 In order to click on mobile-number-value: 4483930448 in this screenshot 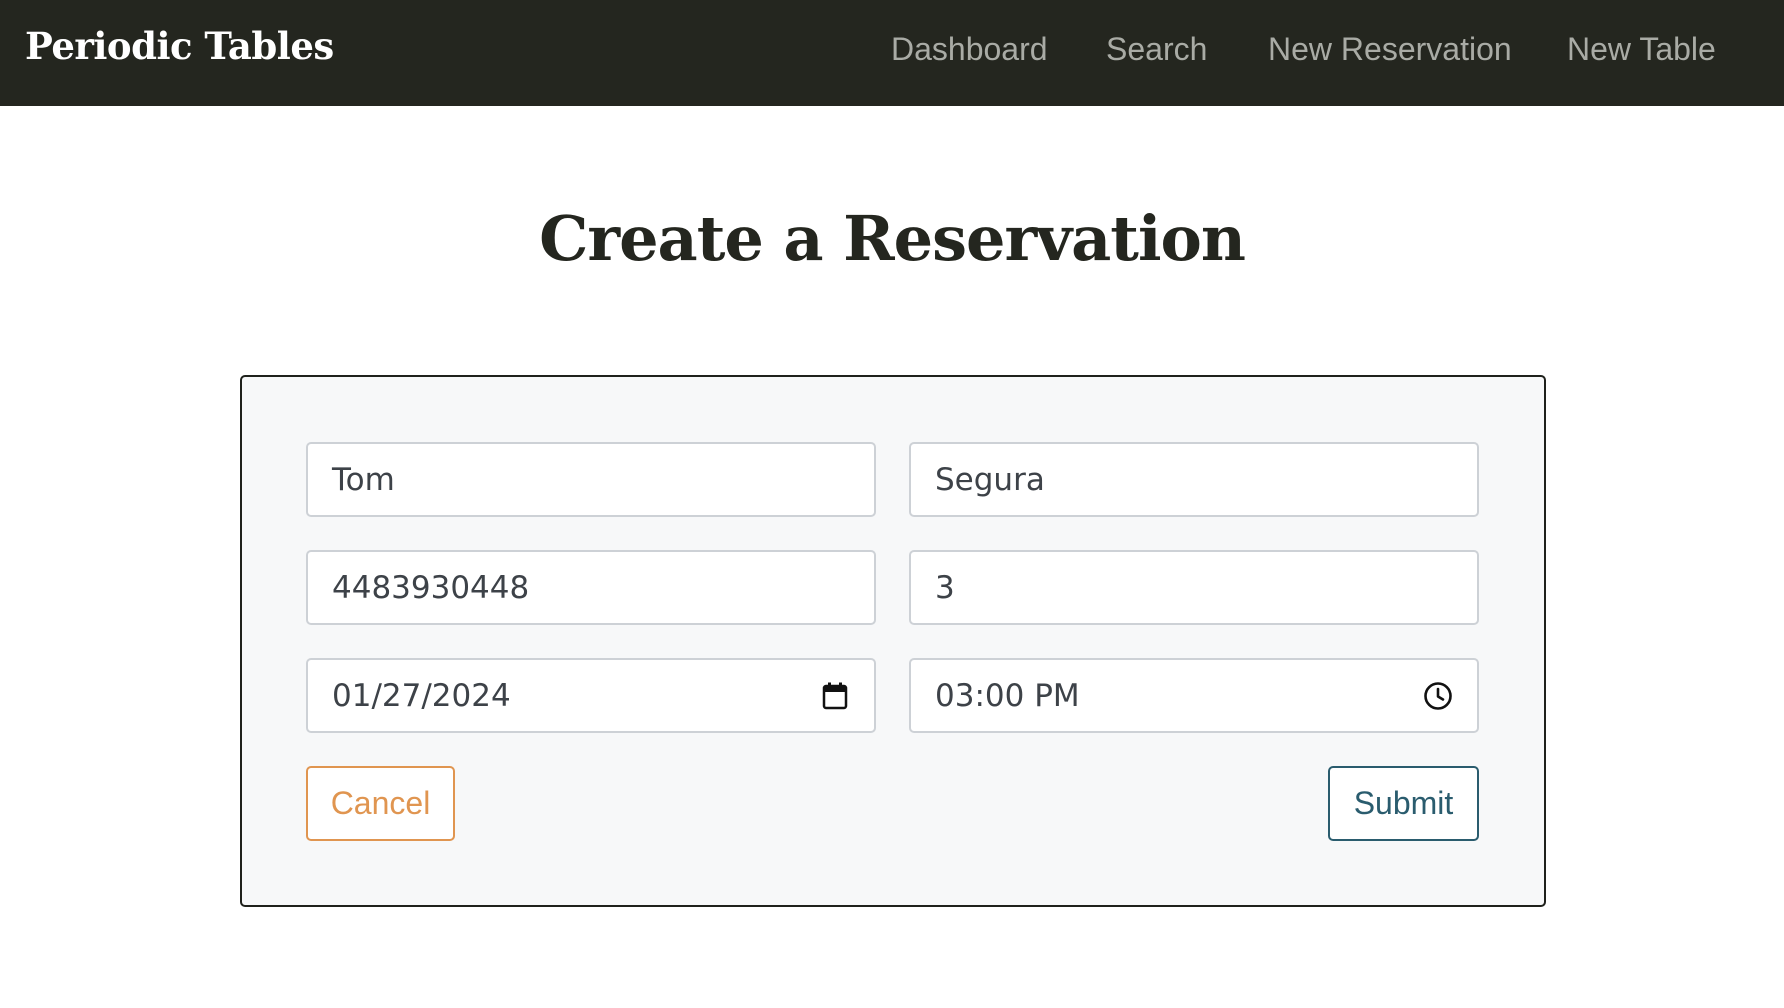, I will do `click(431, 587)`.